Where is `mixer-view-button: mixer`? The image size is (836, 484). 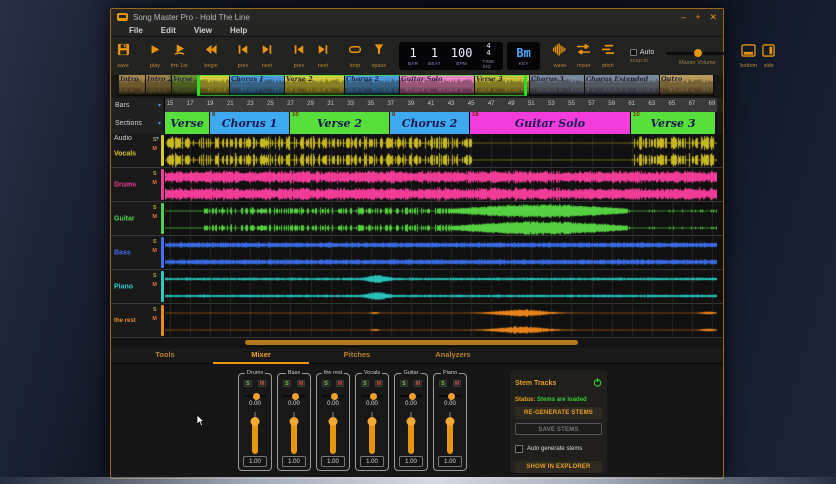 mixer-view-button: mixer is located at coordinates (584, 56).